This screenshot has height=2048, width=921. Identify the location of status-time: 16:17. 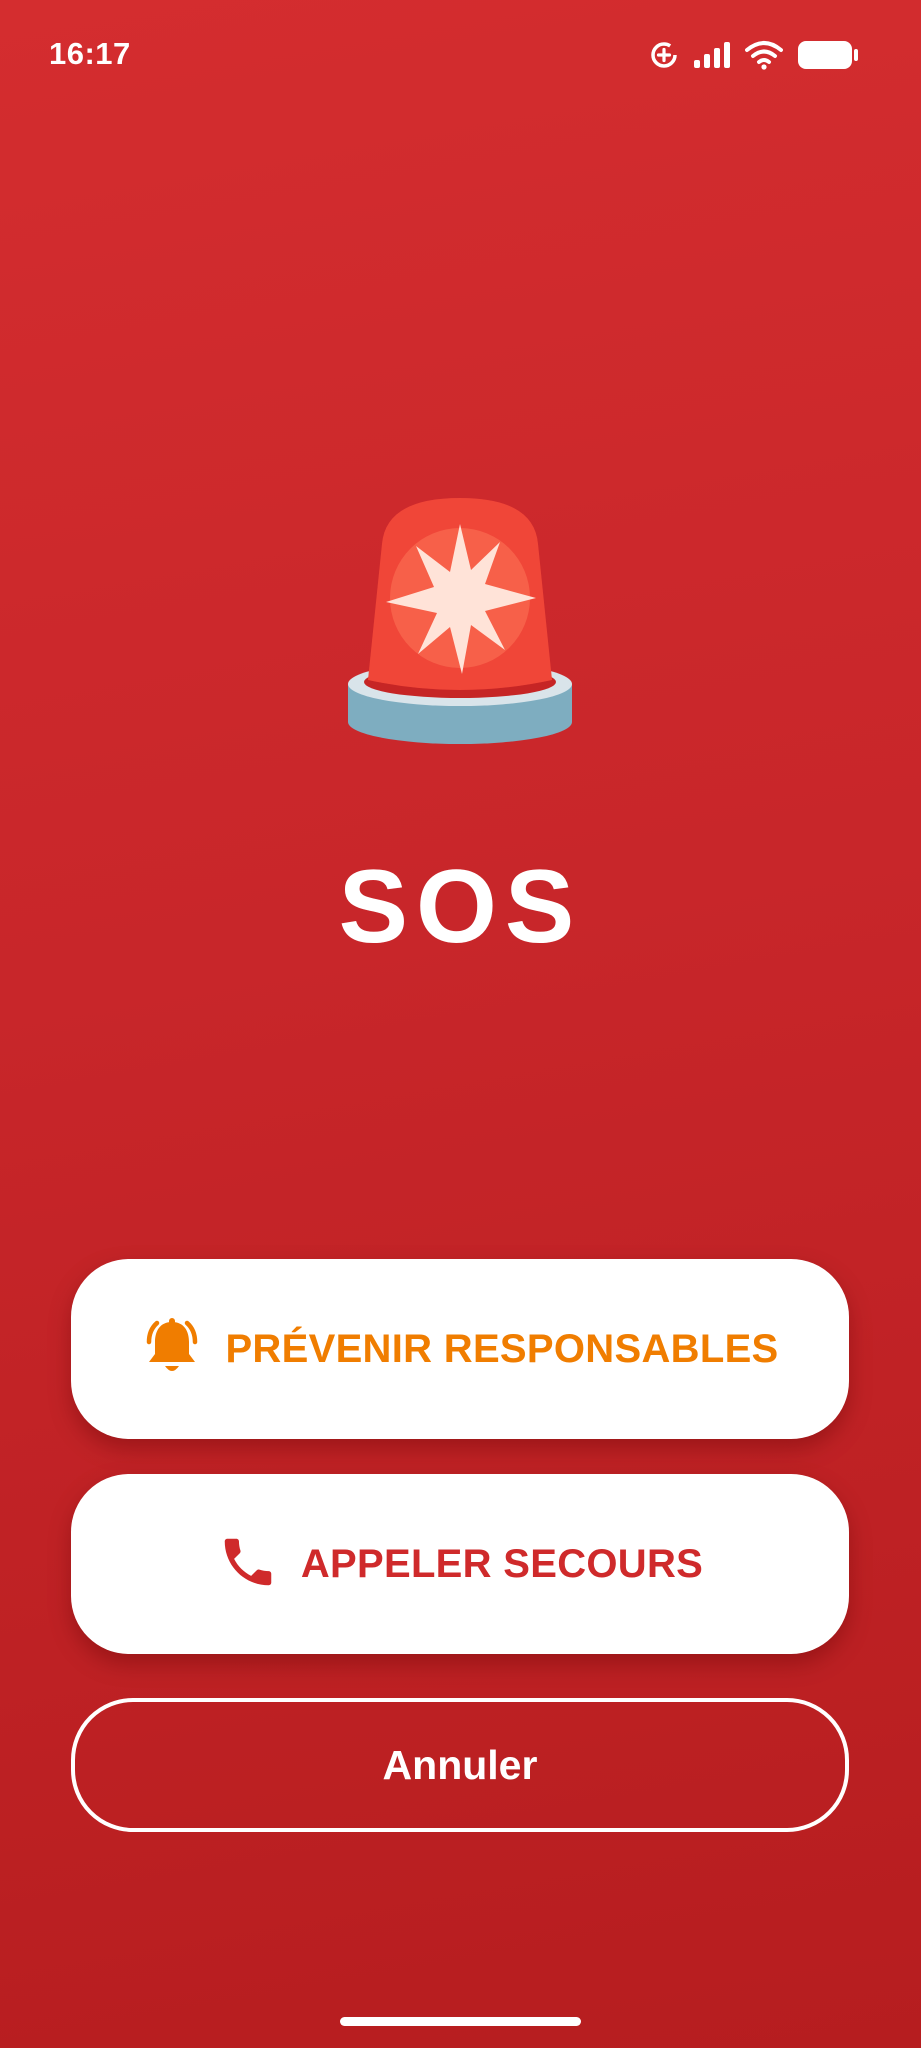
(90, 53).